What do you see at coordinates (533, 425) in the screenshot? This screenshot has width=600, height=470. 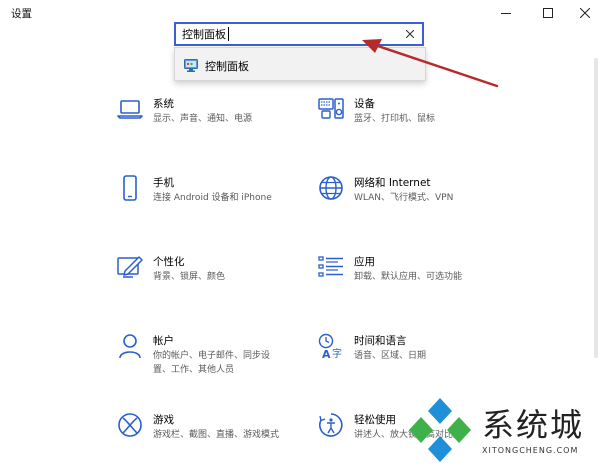 I see `watermark-text: 系统城` at bounding box center [533, 425].